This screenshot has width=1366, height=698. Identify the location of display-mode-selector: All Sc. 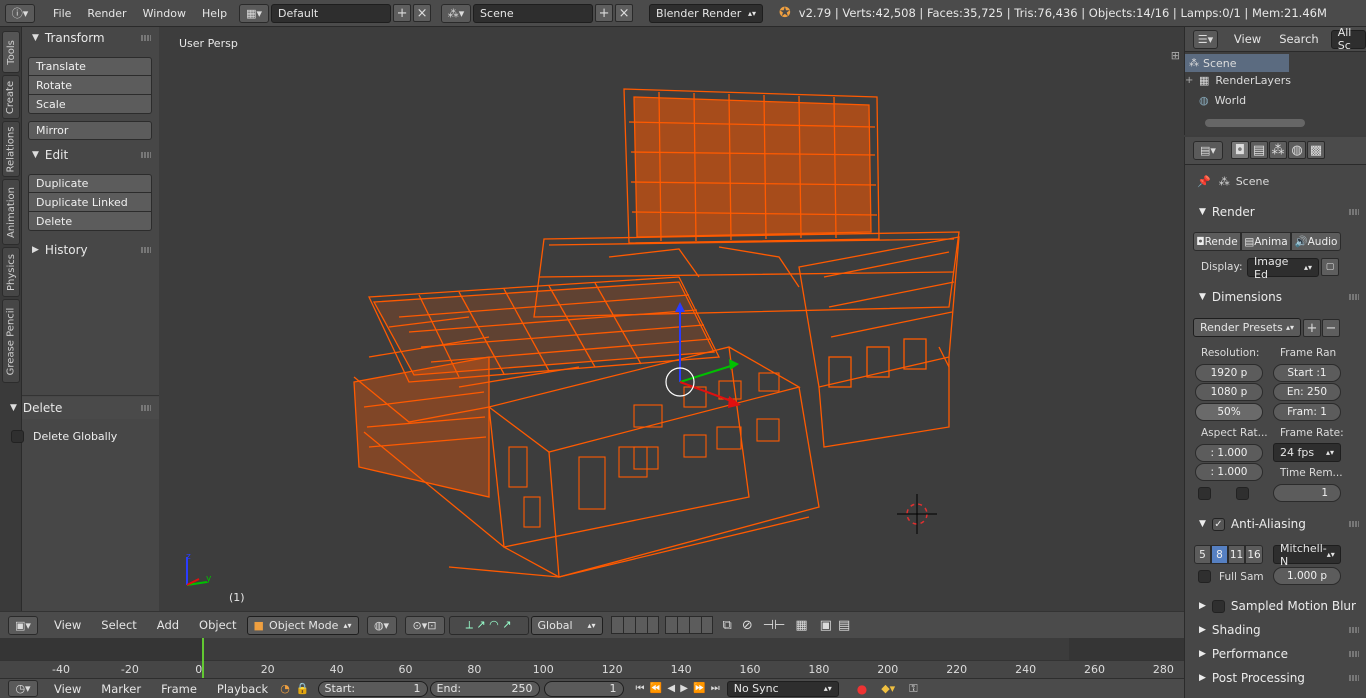
(1348, 39).